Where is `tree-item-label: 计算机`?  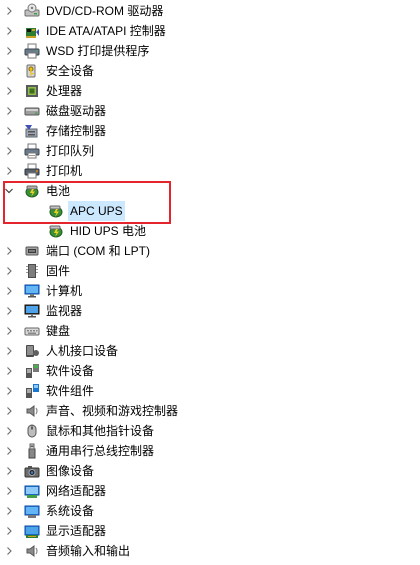 tree-item-label: 计算机 is located at coordinates (64, 291).